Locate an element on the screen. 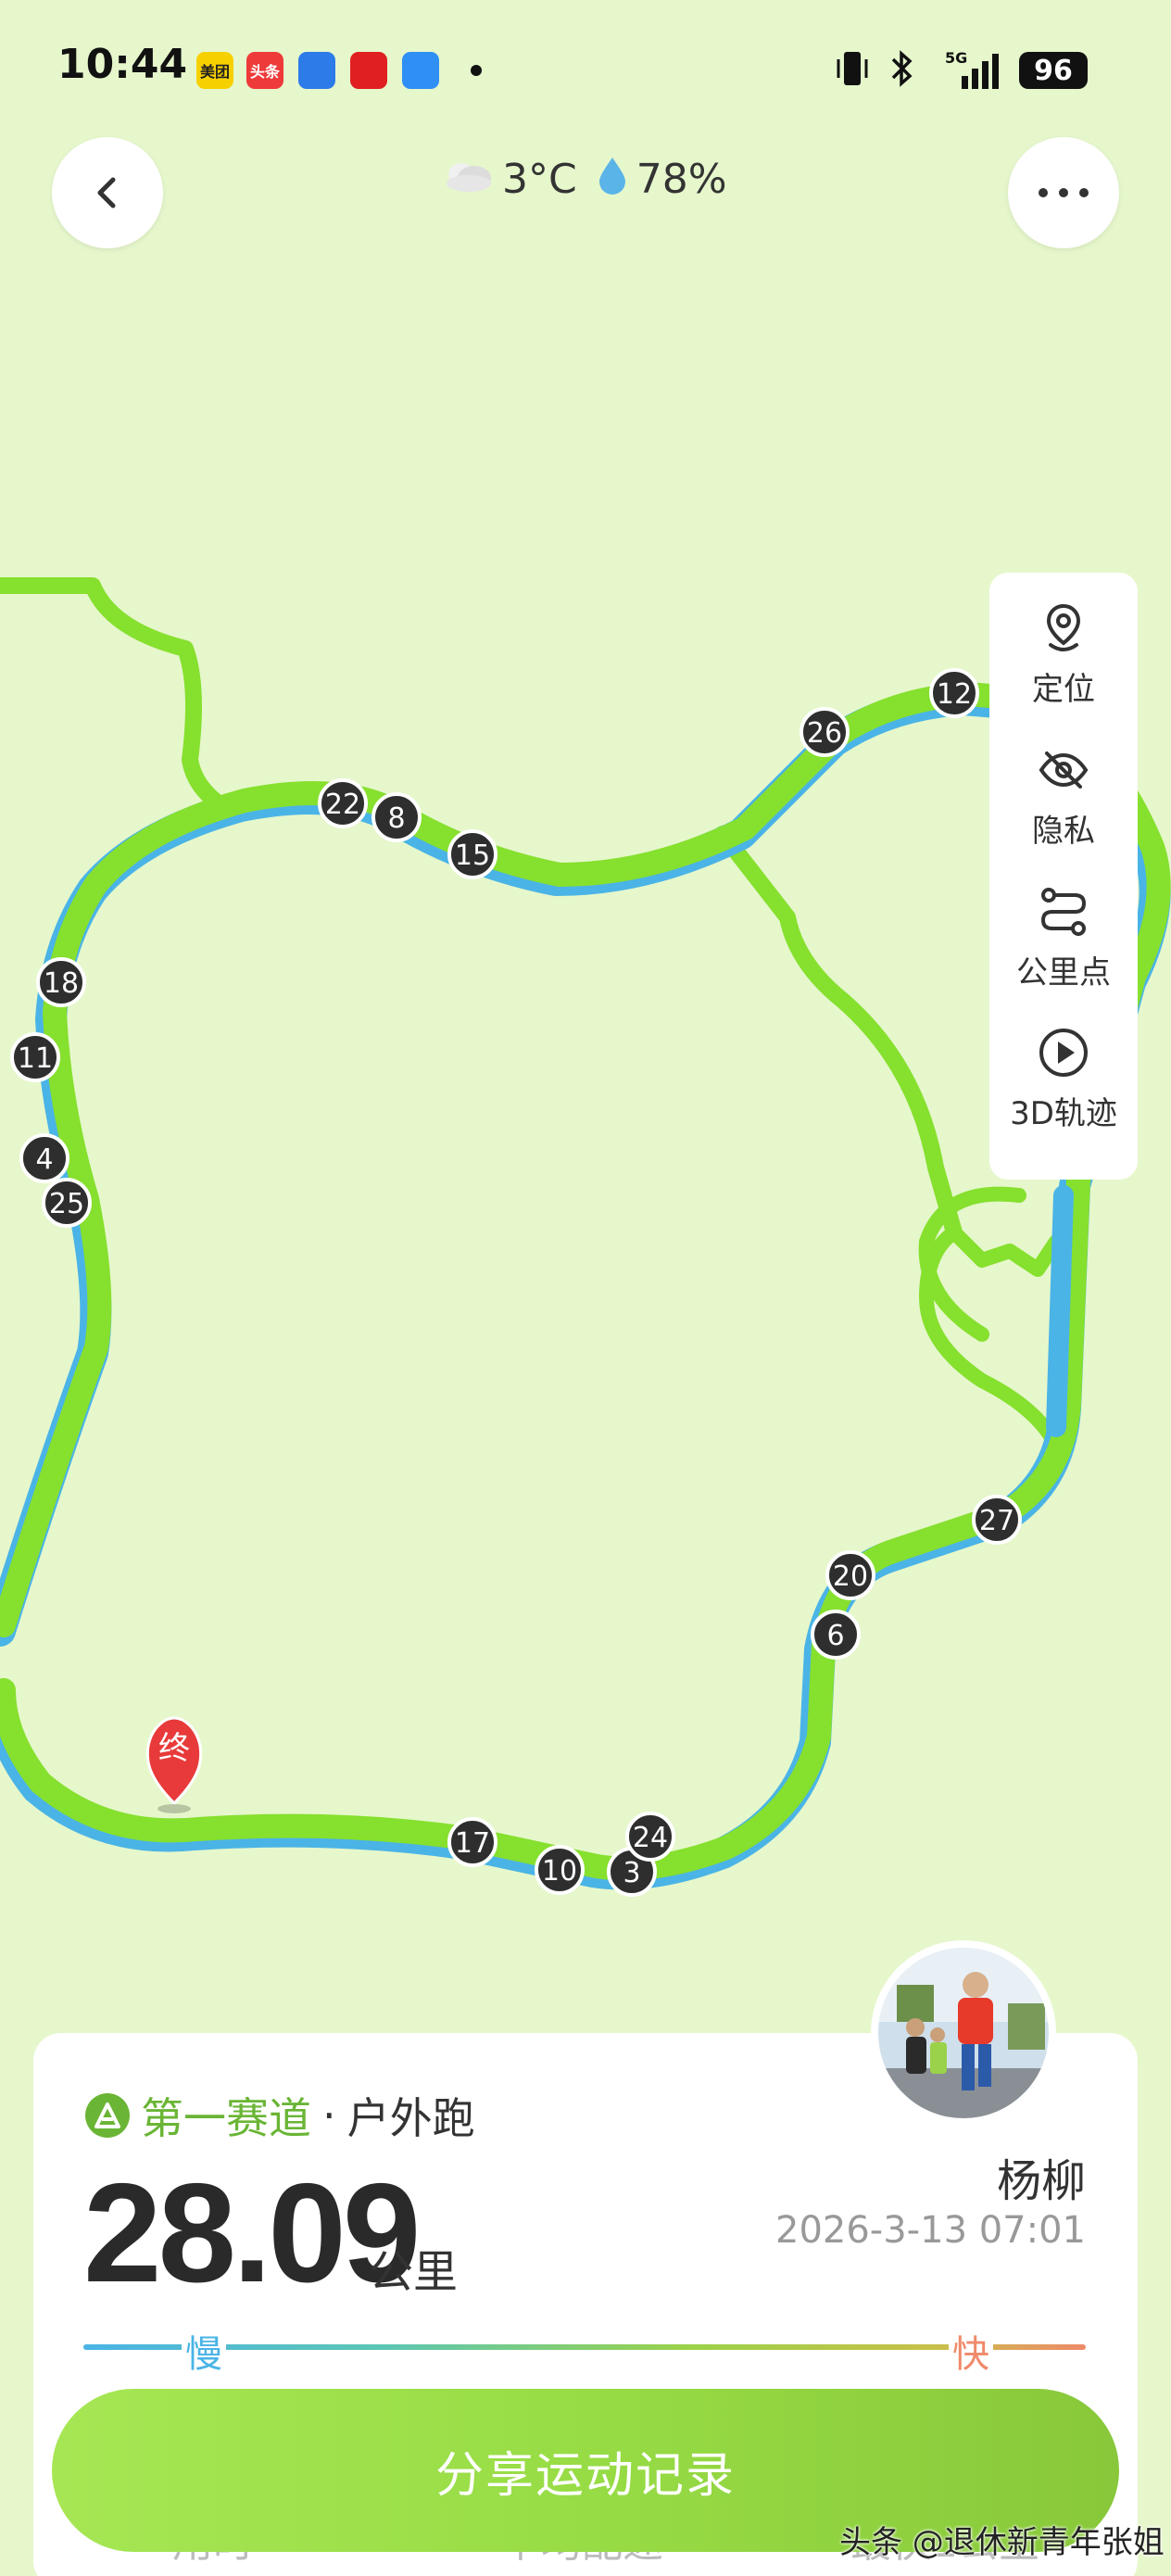 This screenshot has width=1171, height=2576. km-marker: 17 is located at coordinates (472, 1842).